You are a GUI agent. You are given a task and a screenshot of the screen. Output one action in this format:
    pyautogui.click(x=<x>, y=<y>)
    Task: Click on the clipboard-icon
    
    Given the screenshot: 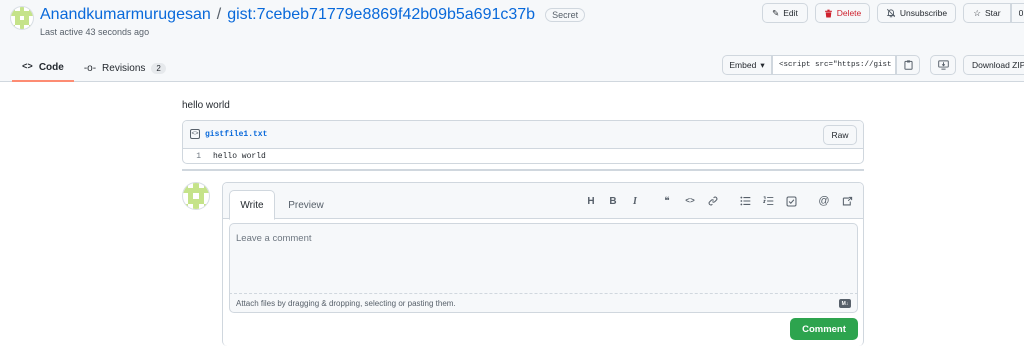 What is the action you would take?
    pyautogui.click(x=908, y=65)
    